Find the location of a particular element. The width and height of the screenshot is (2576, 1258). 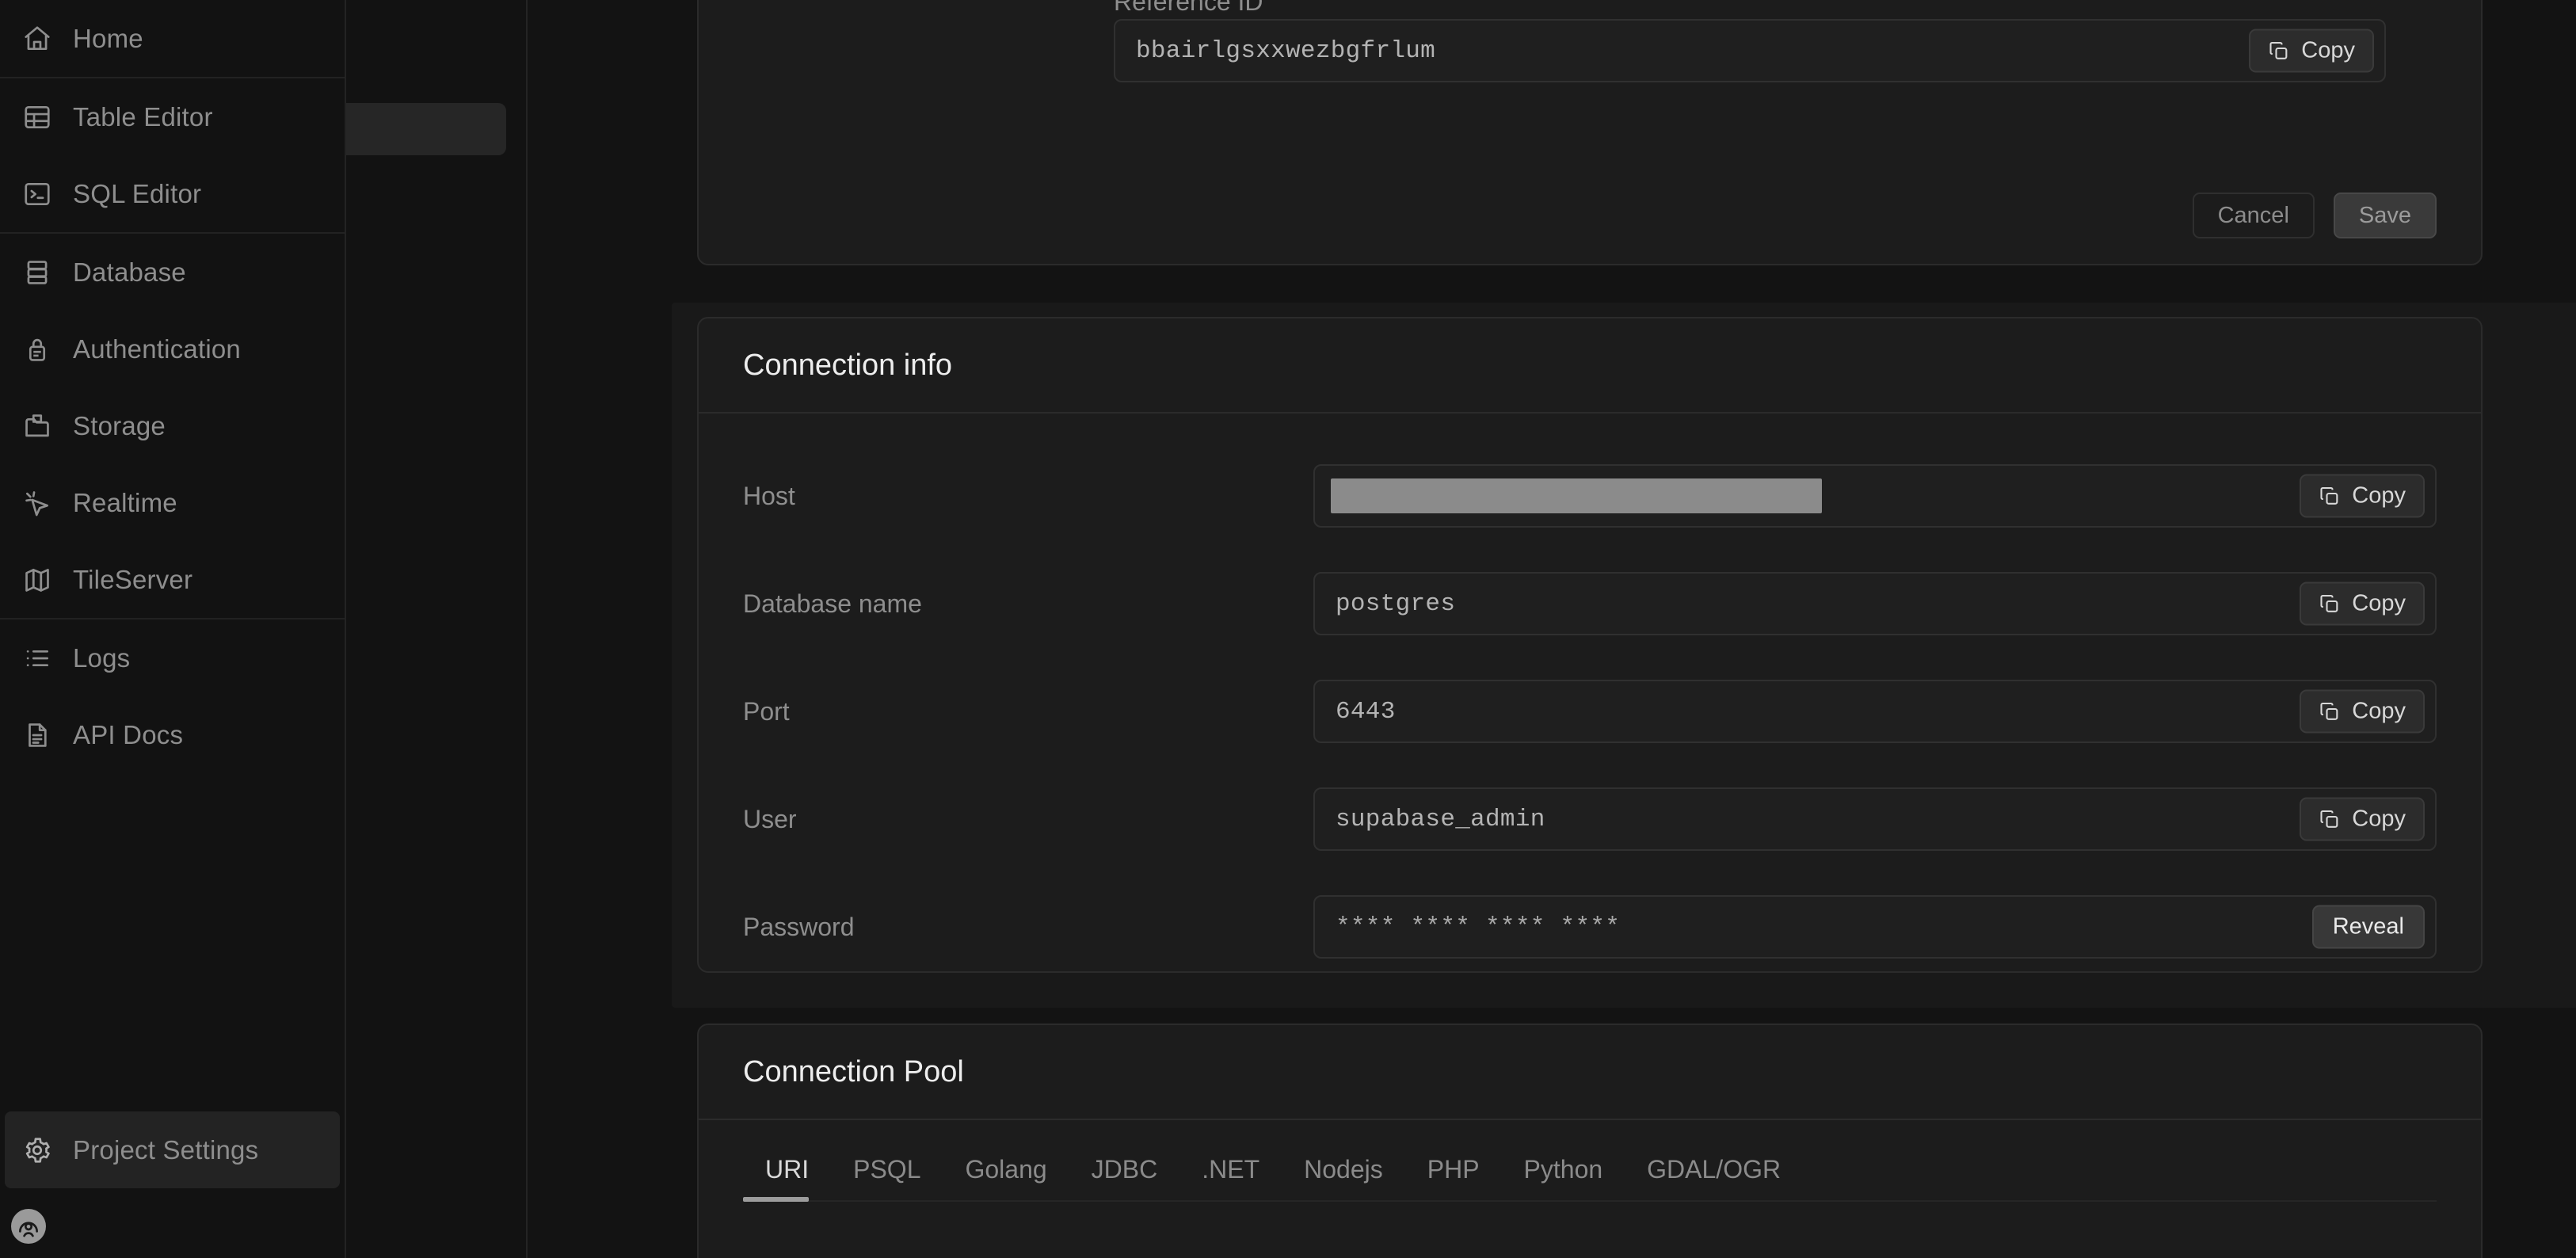

user-value: supabase_admin is located at coordinates (1440, 819).